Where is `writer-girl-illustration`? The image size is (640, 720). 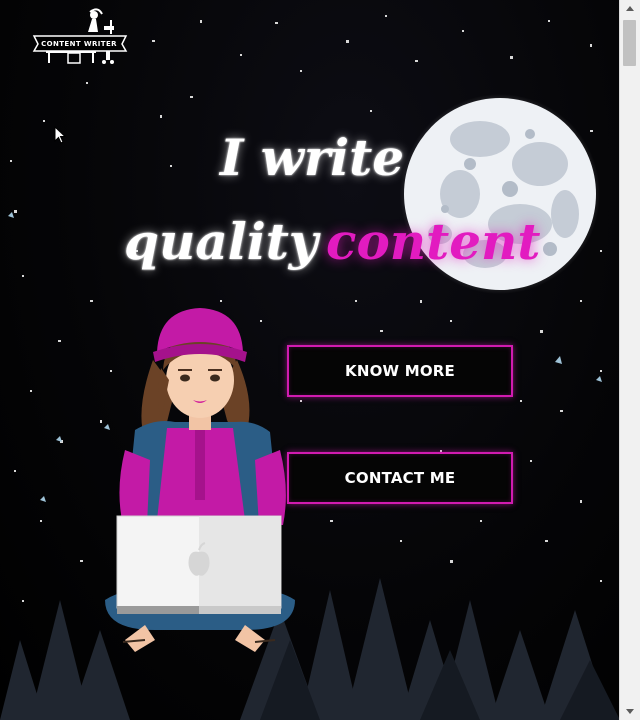
writer-girl-illustration is located at coordinates (200, 480).